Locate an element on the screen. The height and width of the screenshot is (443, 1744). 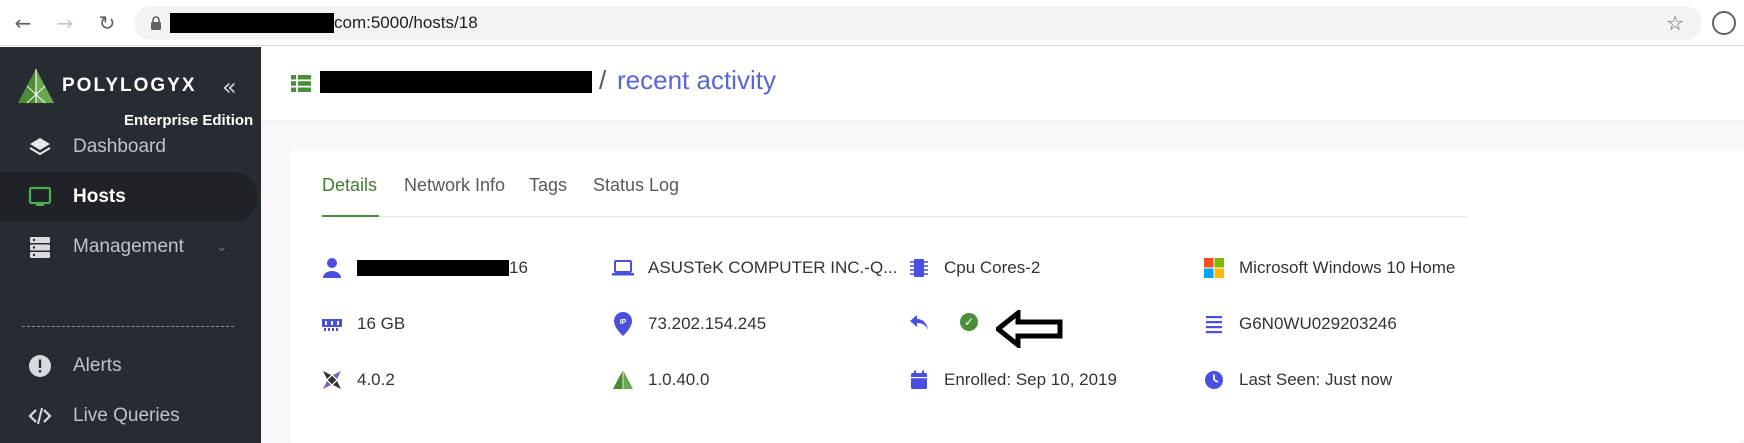
last-seen-field: Last Seen: Just now is located at coordinates (1297, 380).